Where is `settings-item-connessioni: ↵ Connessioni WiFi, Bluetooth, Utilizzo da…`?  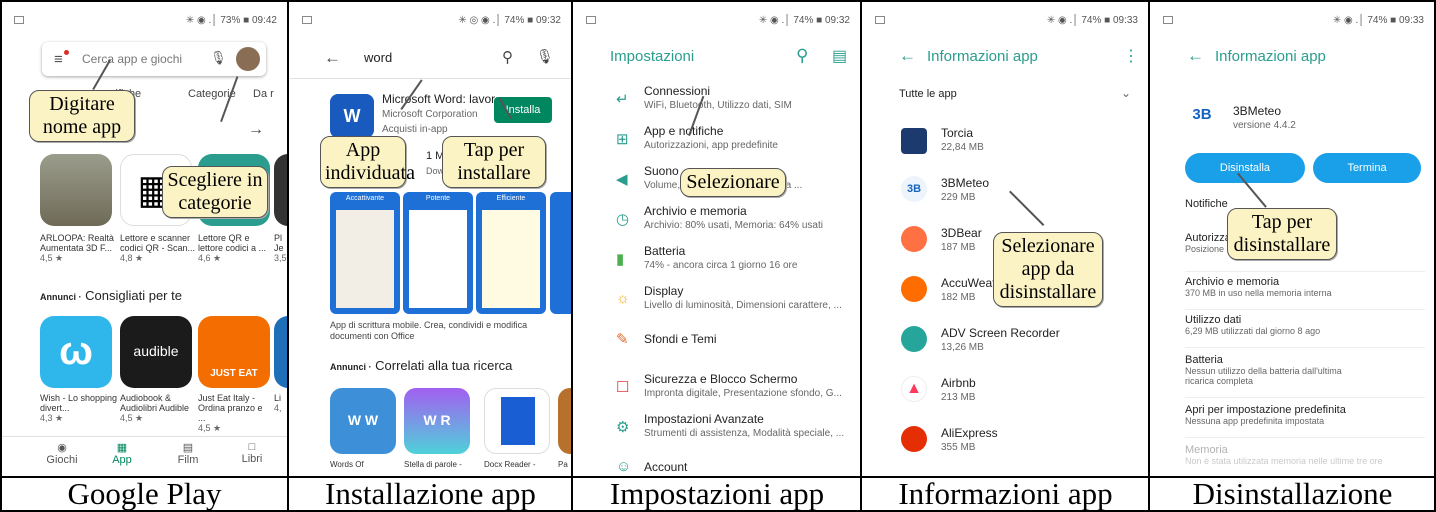
settings-item-connessioni: ↵ Connessioni WiFi, Bluetooth, Utilizzo da… is located at coordinates (717, 104).